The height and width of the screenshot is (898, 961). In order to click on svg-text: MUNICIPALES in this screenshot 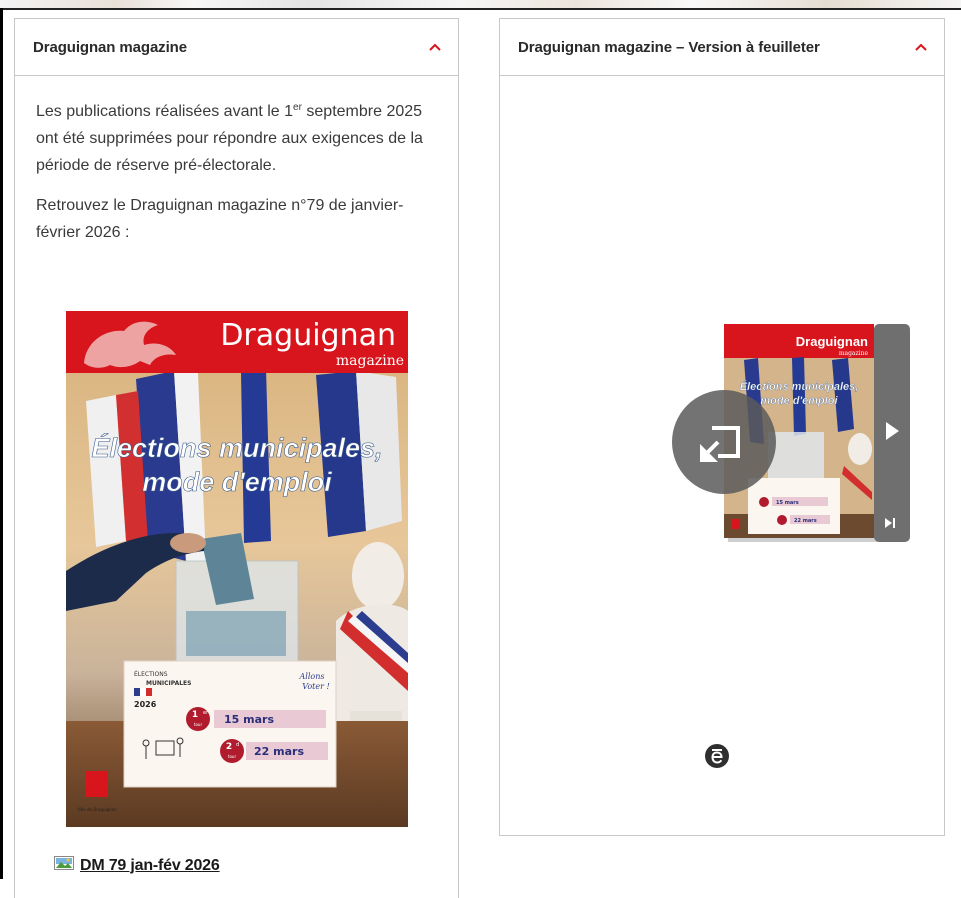, I will do `click(168, 683)`.